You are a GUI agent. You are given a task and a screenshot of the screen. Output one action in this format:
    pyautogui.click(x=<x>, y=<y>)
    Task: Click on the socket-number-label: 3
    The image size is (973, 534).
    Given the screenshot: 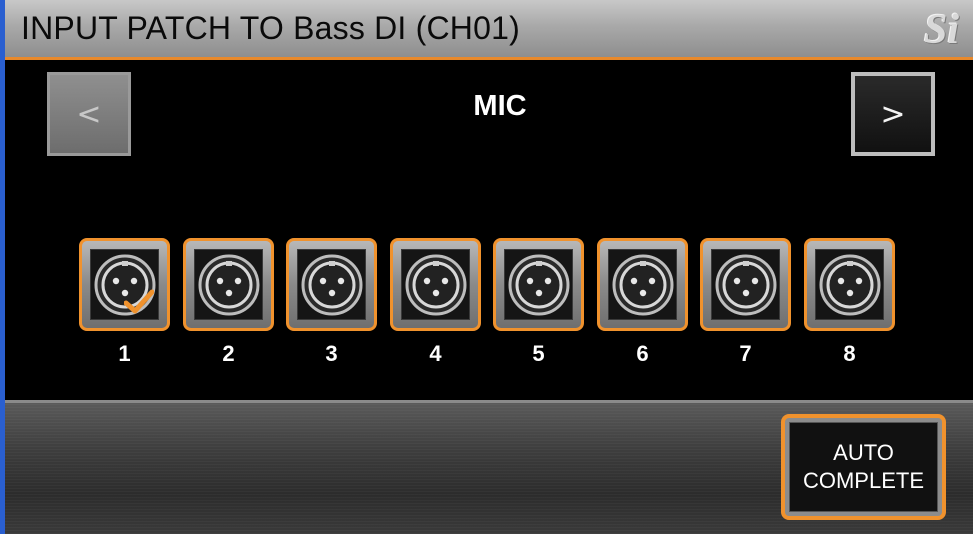 What is the action you would take?
    pyautogui.click(x=331, y=353)
    